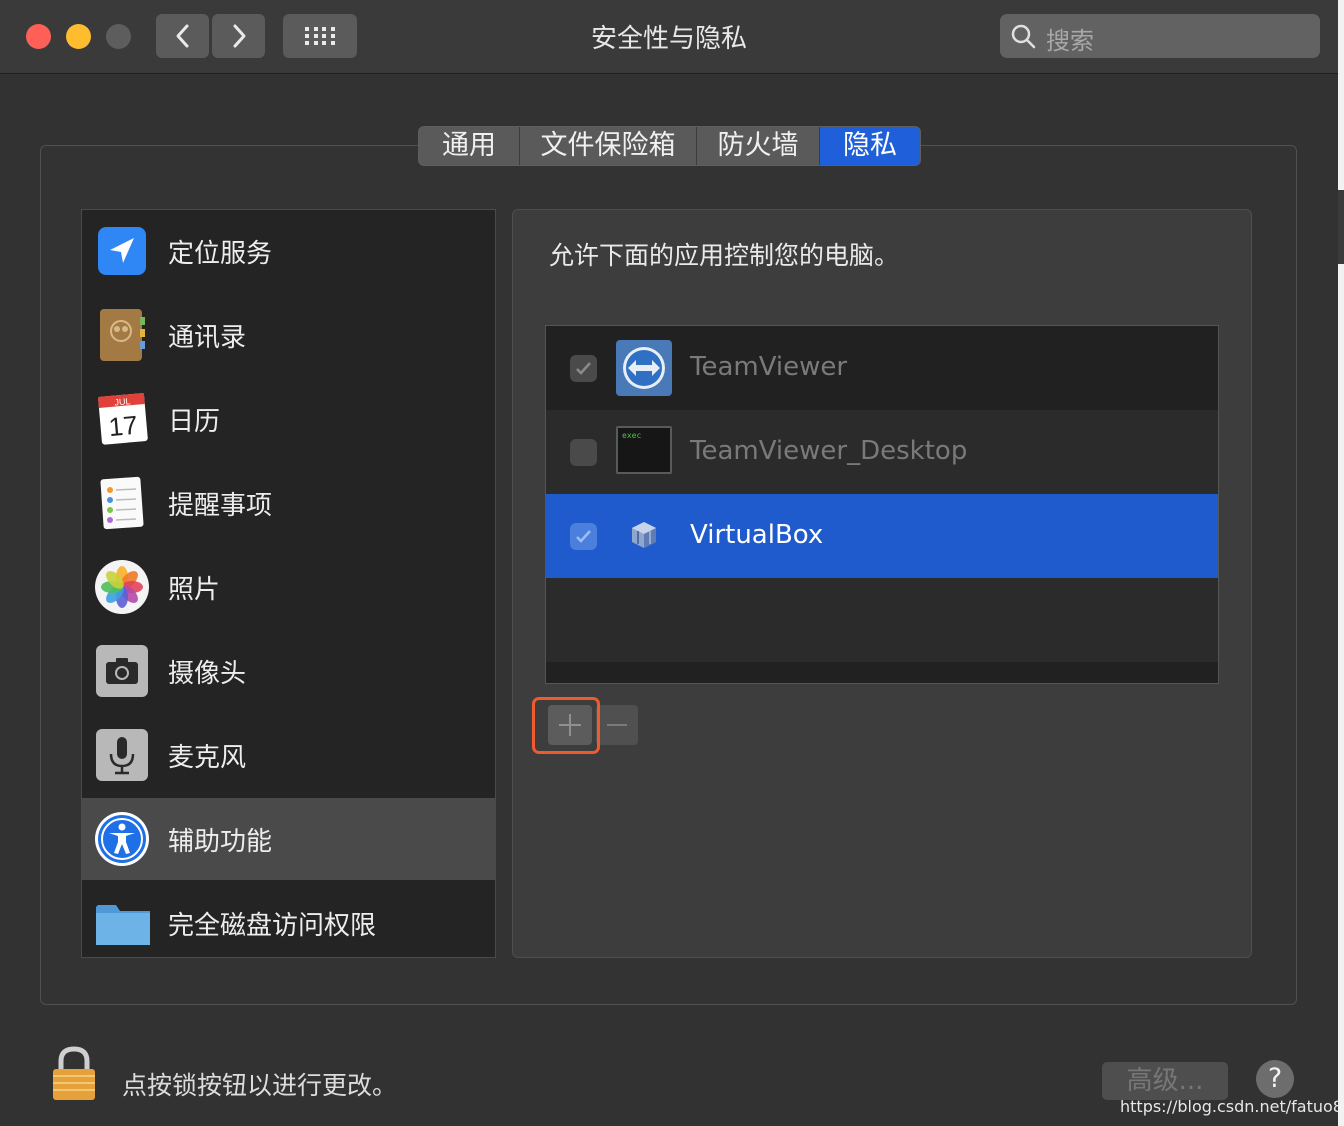 This screenshot has height=1126, width=1344. I want to click on sidebar-item-label: 完全磁盘访问权限, so click(272, 925).